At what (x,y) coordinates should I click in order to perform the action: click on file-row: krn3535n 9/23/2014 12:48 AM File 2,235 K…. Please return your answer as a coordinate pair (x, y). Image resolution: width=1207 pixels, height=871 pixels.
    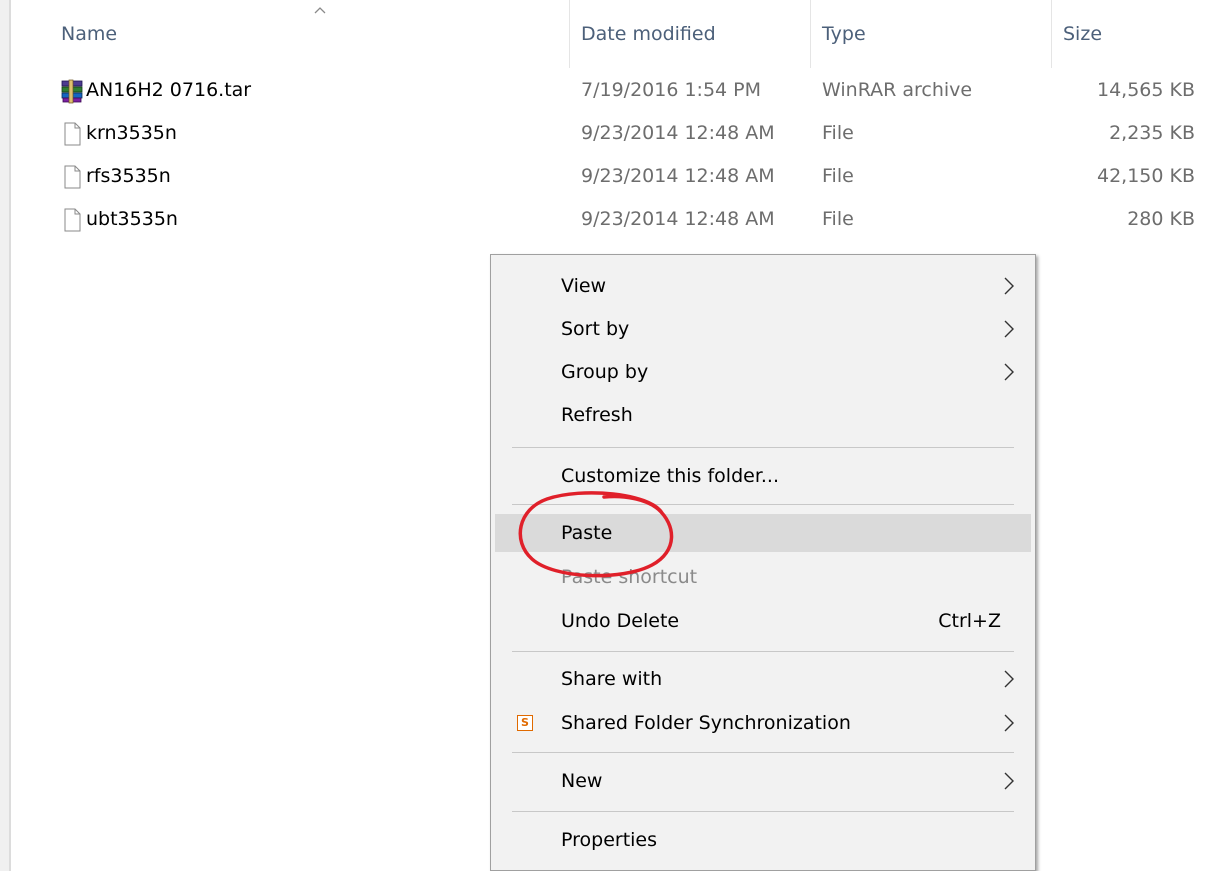
    Looking at the image, I should click on (603, 136).